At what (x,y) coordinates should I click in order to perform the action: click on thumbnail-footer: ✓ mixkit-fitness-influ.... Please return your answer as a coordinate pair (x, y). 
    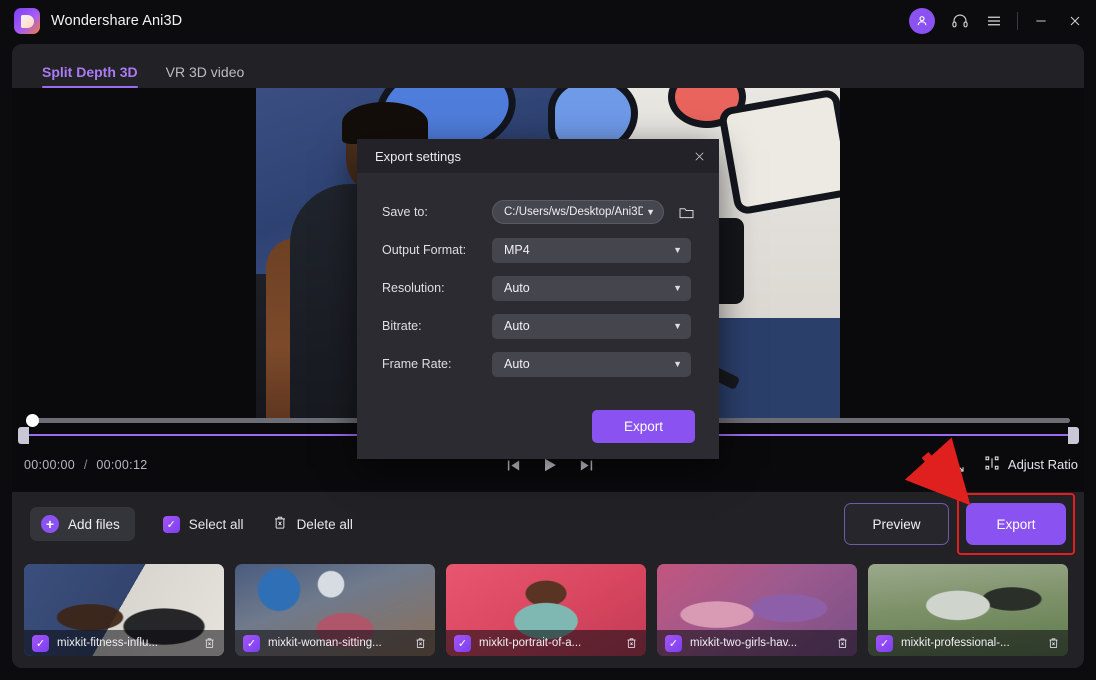
    Looking at the image, I should click on (124, 643).